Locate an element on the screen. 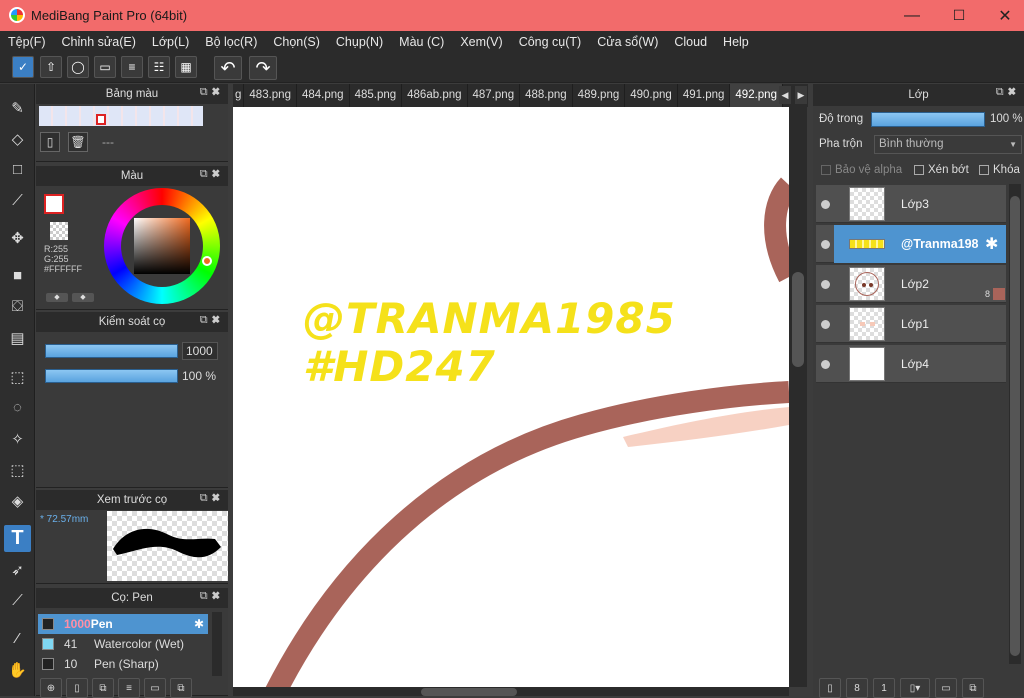 This screenshot has height=698, width=1024. share-icon: ⇧ is located at coordinates (51, 67).